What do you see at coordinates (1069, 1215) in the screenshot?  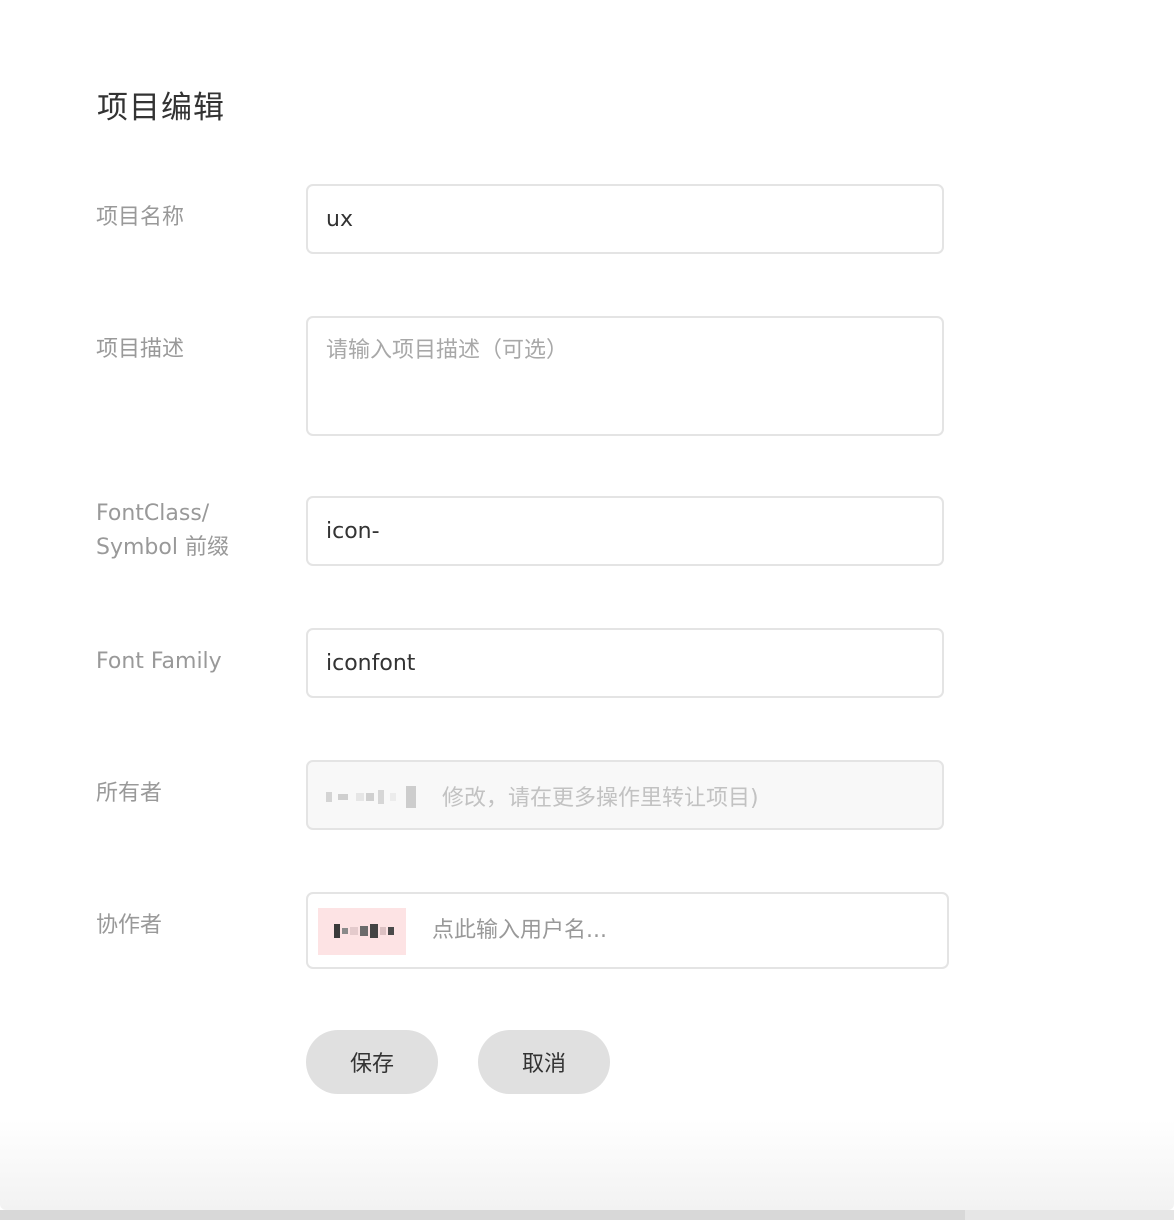 I see `page-scrollbar-track` at bounding box center [1069, 1215].